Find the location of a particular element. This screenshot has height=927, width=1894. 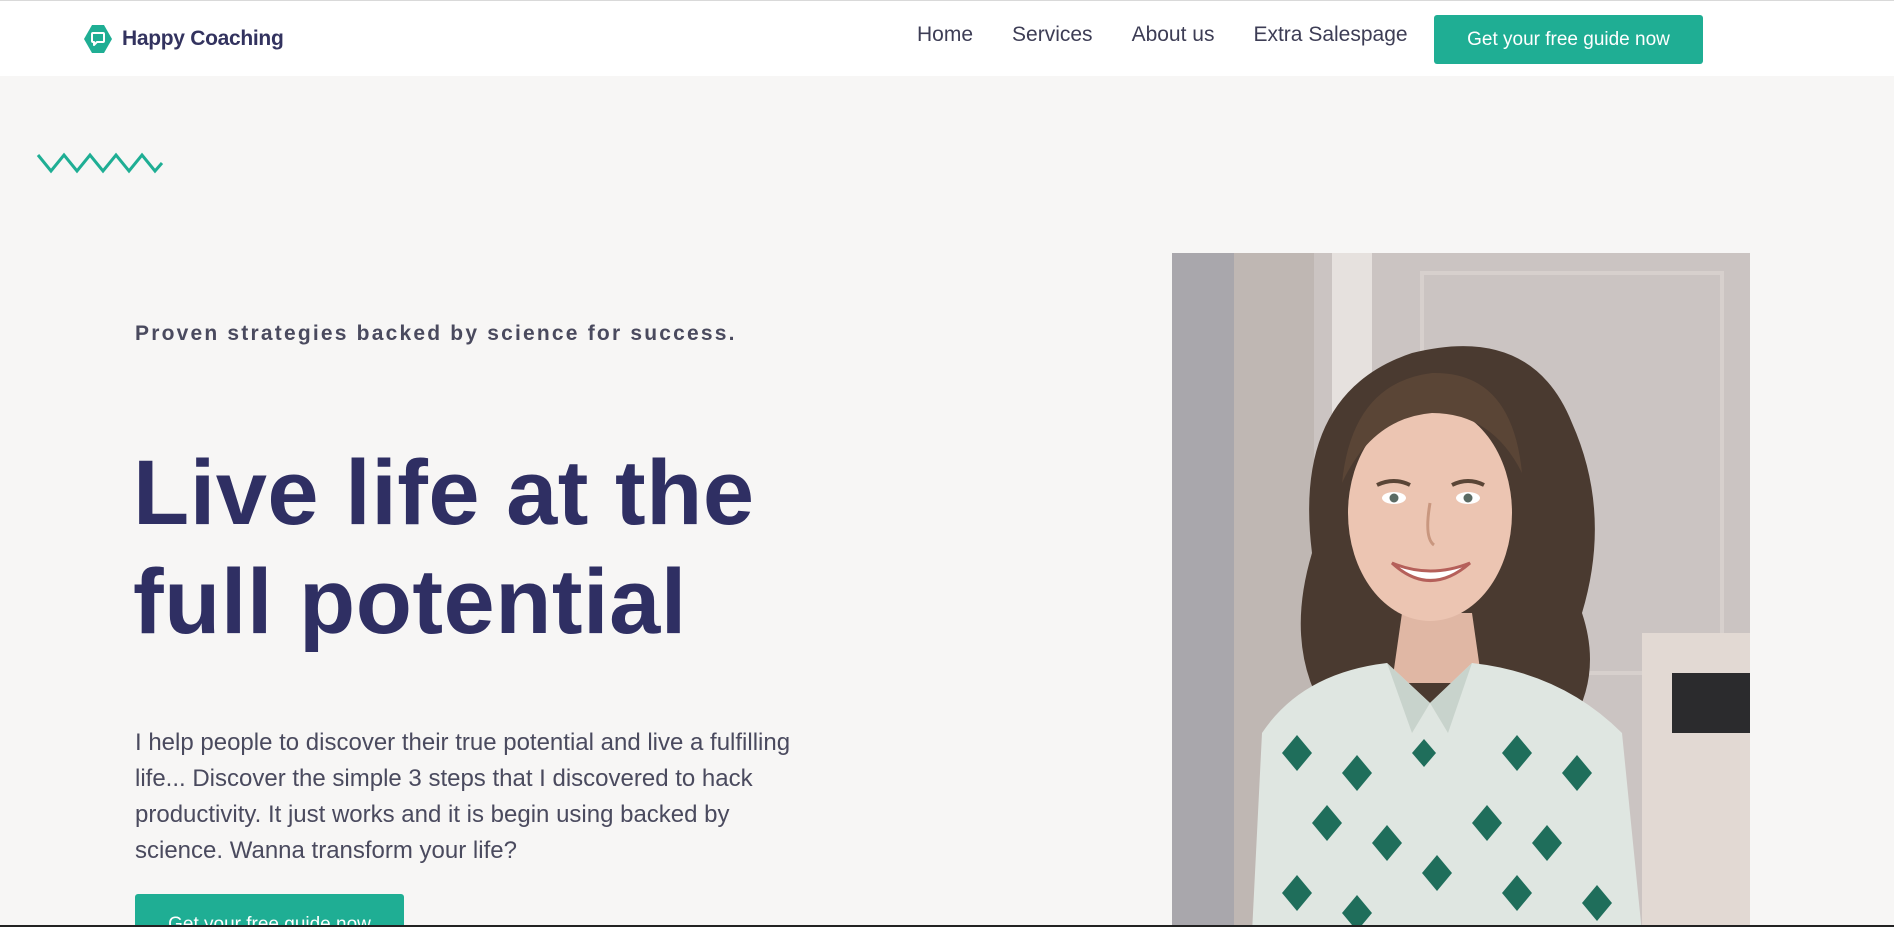

header-free-guide-button: Get your free guide now is located at coordinates (1568, 39).